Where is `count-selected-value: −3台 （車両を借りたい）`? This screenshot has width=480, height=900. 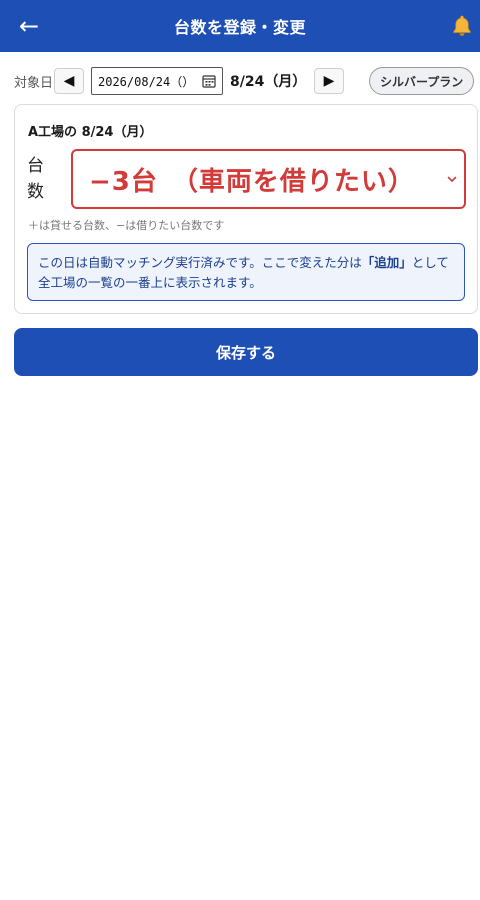 count-selected-value: −3台 （車両を借りたい） is located at coordinates (252, 181).